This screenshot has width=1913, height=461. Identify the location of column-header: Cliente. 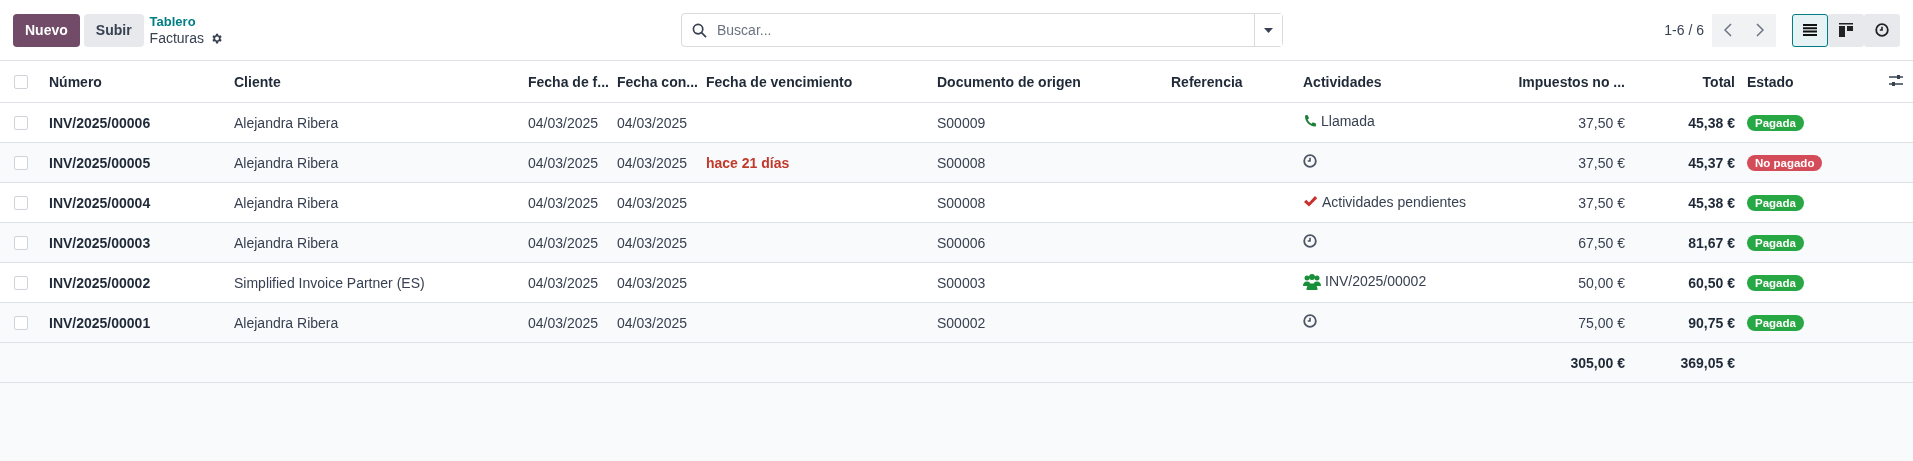
(257, 81).